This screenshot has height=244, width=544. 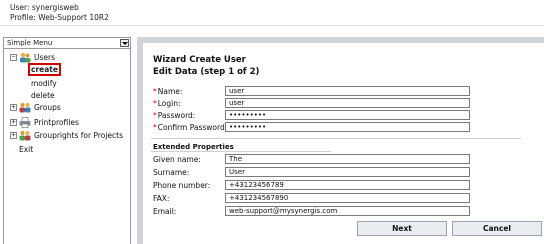 I want to click on phone-number-label: Phone number:, so click(x=182, y=185).